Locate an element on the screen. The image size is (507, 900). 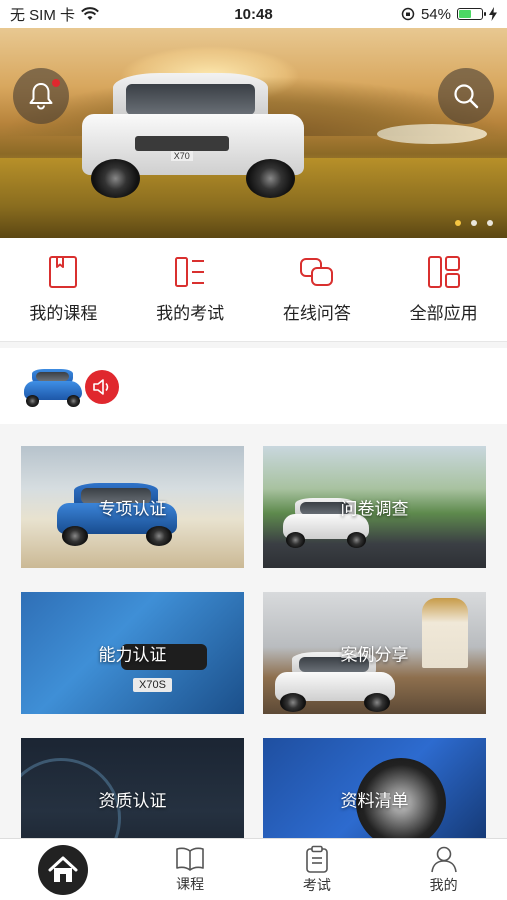
search-button is located at coordinates (466, 96).